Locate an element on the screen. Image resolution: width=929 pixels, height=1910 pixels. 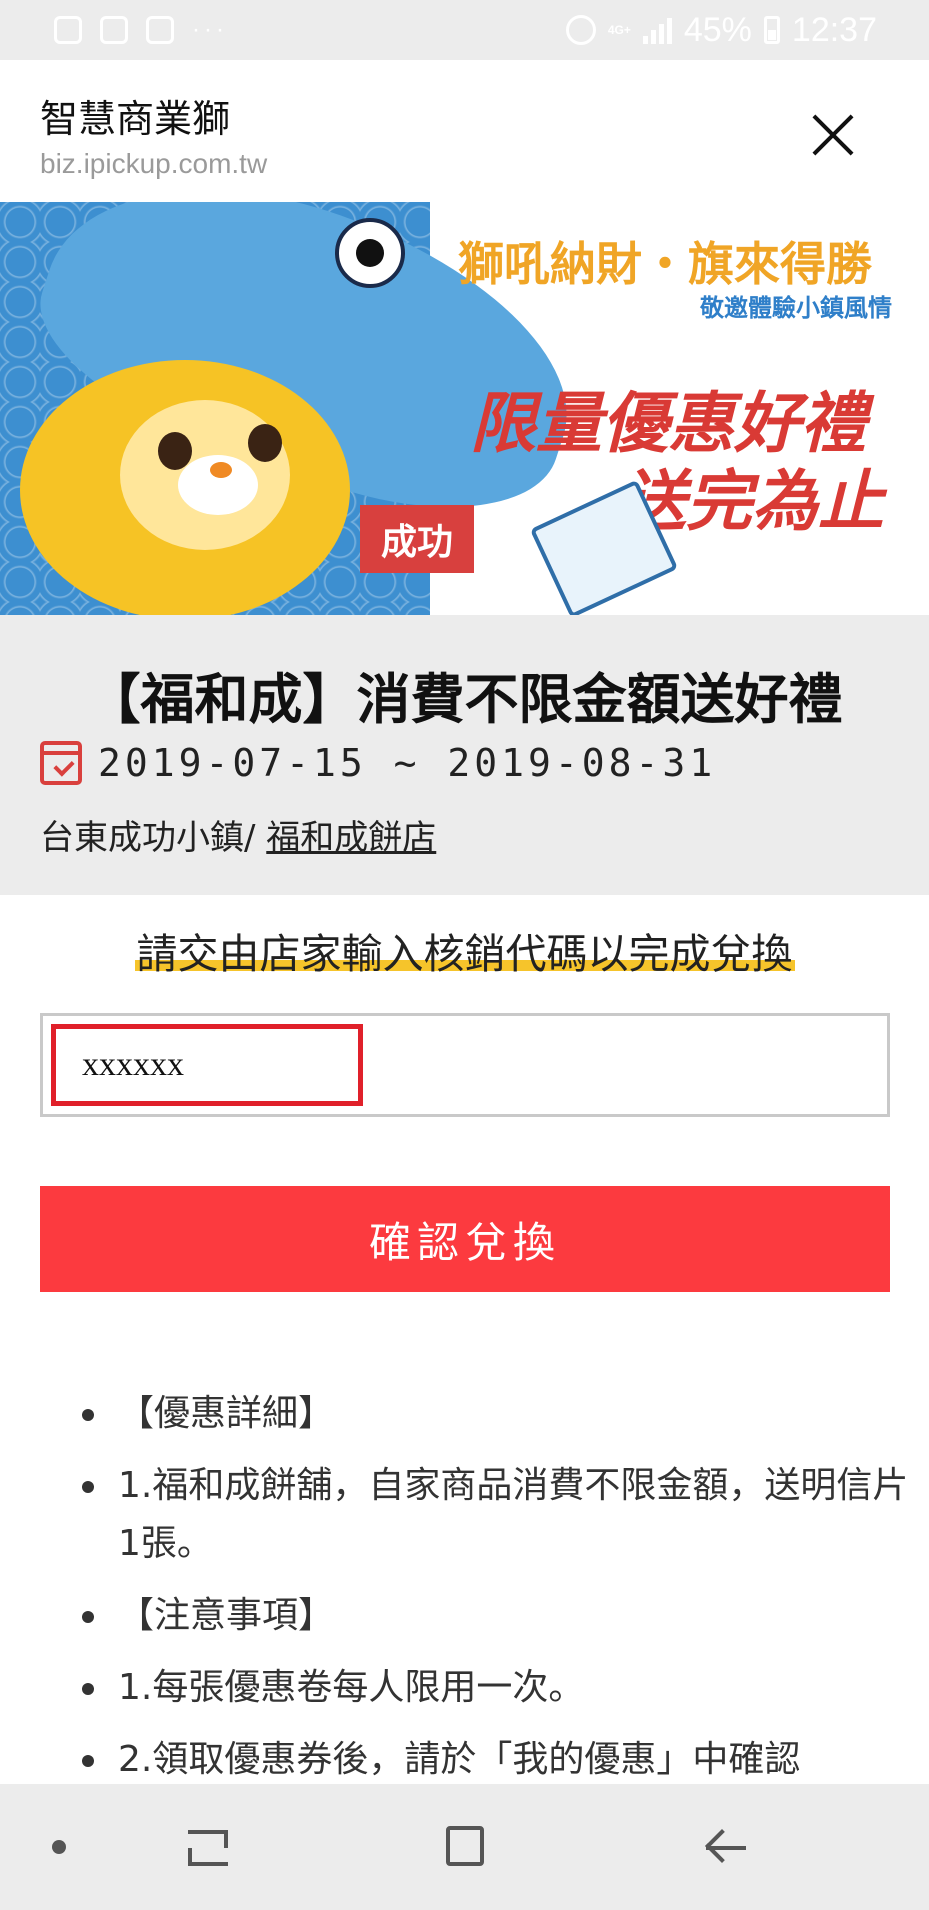
redeem-instruction: 請交由店家輸入核銷代碼以完成兌換 is located at coordinates (464, 950).